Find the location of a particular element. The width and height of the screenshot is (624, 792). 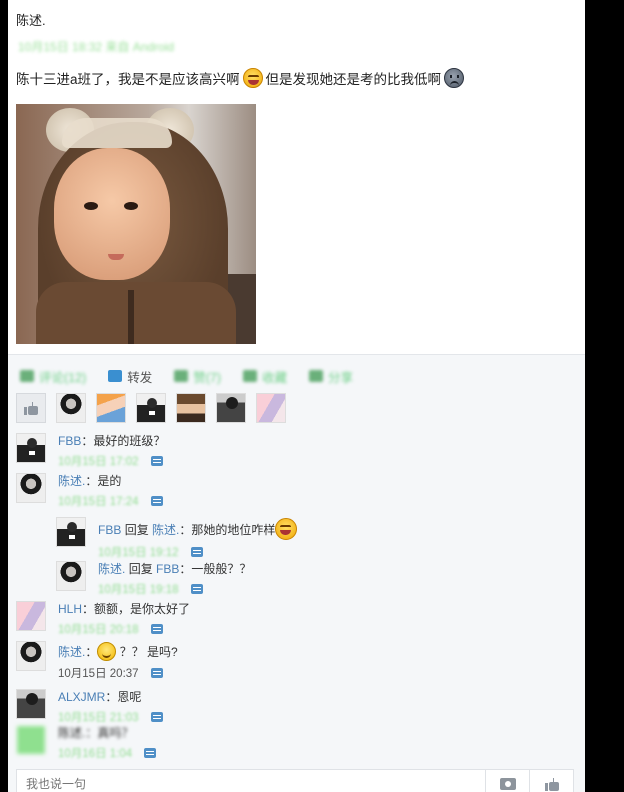

post-text-part2: 但是发现她还是考的比我低啊 is located at coordinates (353, 79).